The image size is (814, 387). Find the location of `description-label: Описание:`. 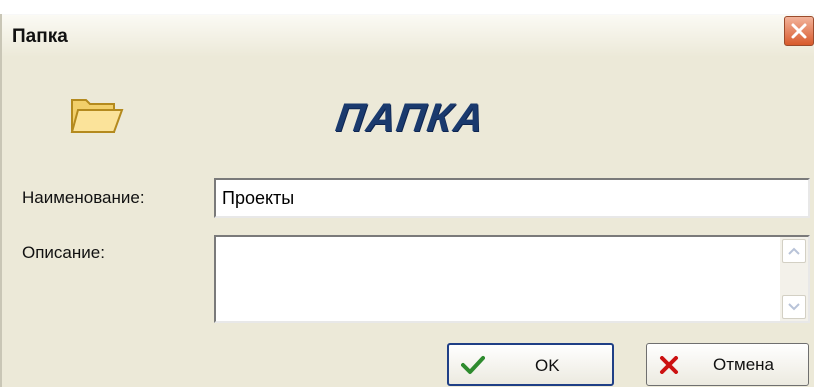

description-label: Описание: is located at coordinates (63, 252).